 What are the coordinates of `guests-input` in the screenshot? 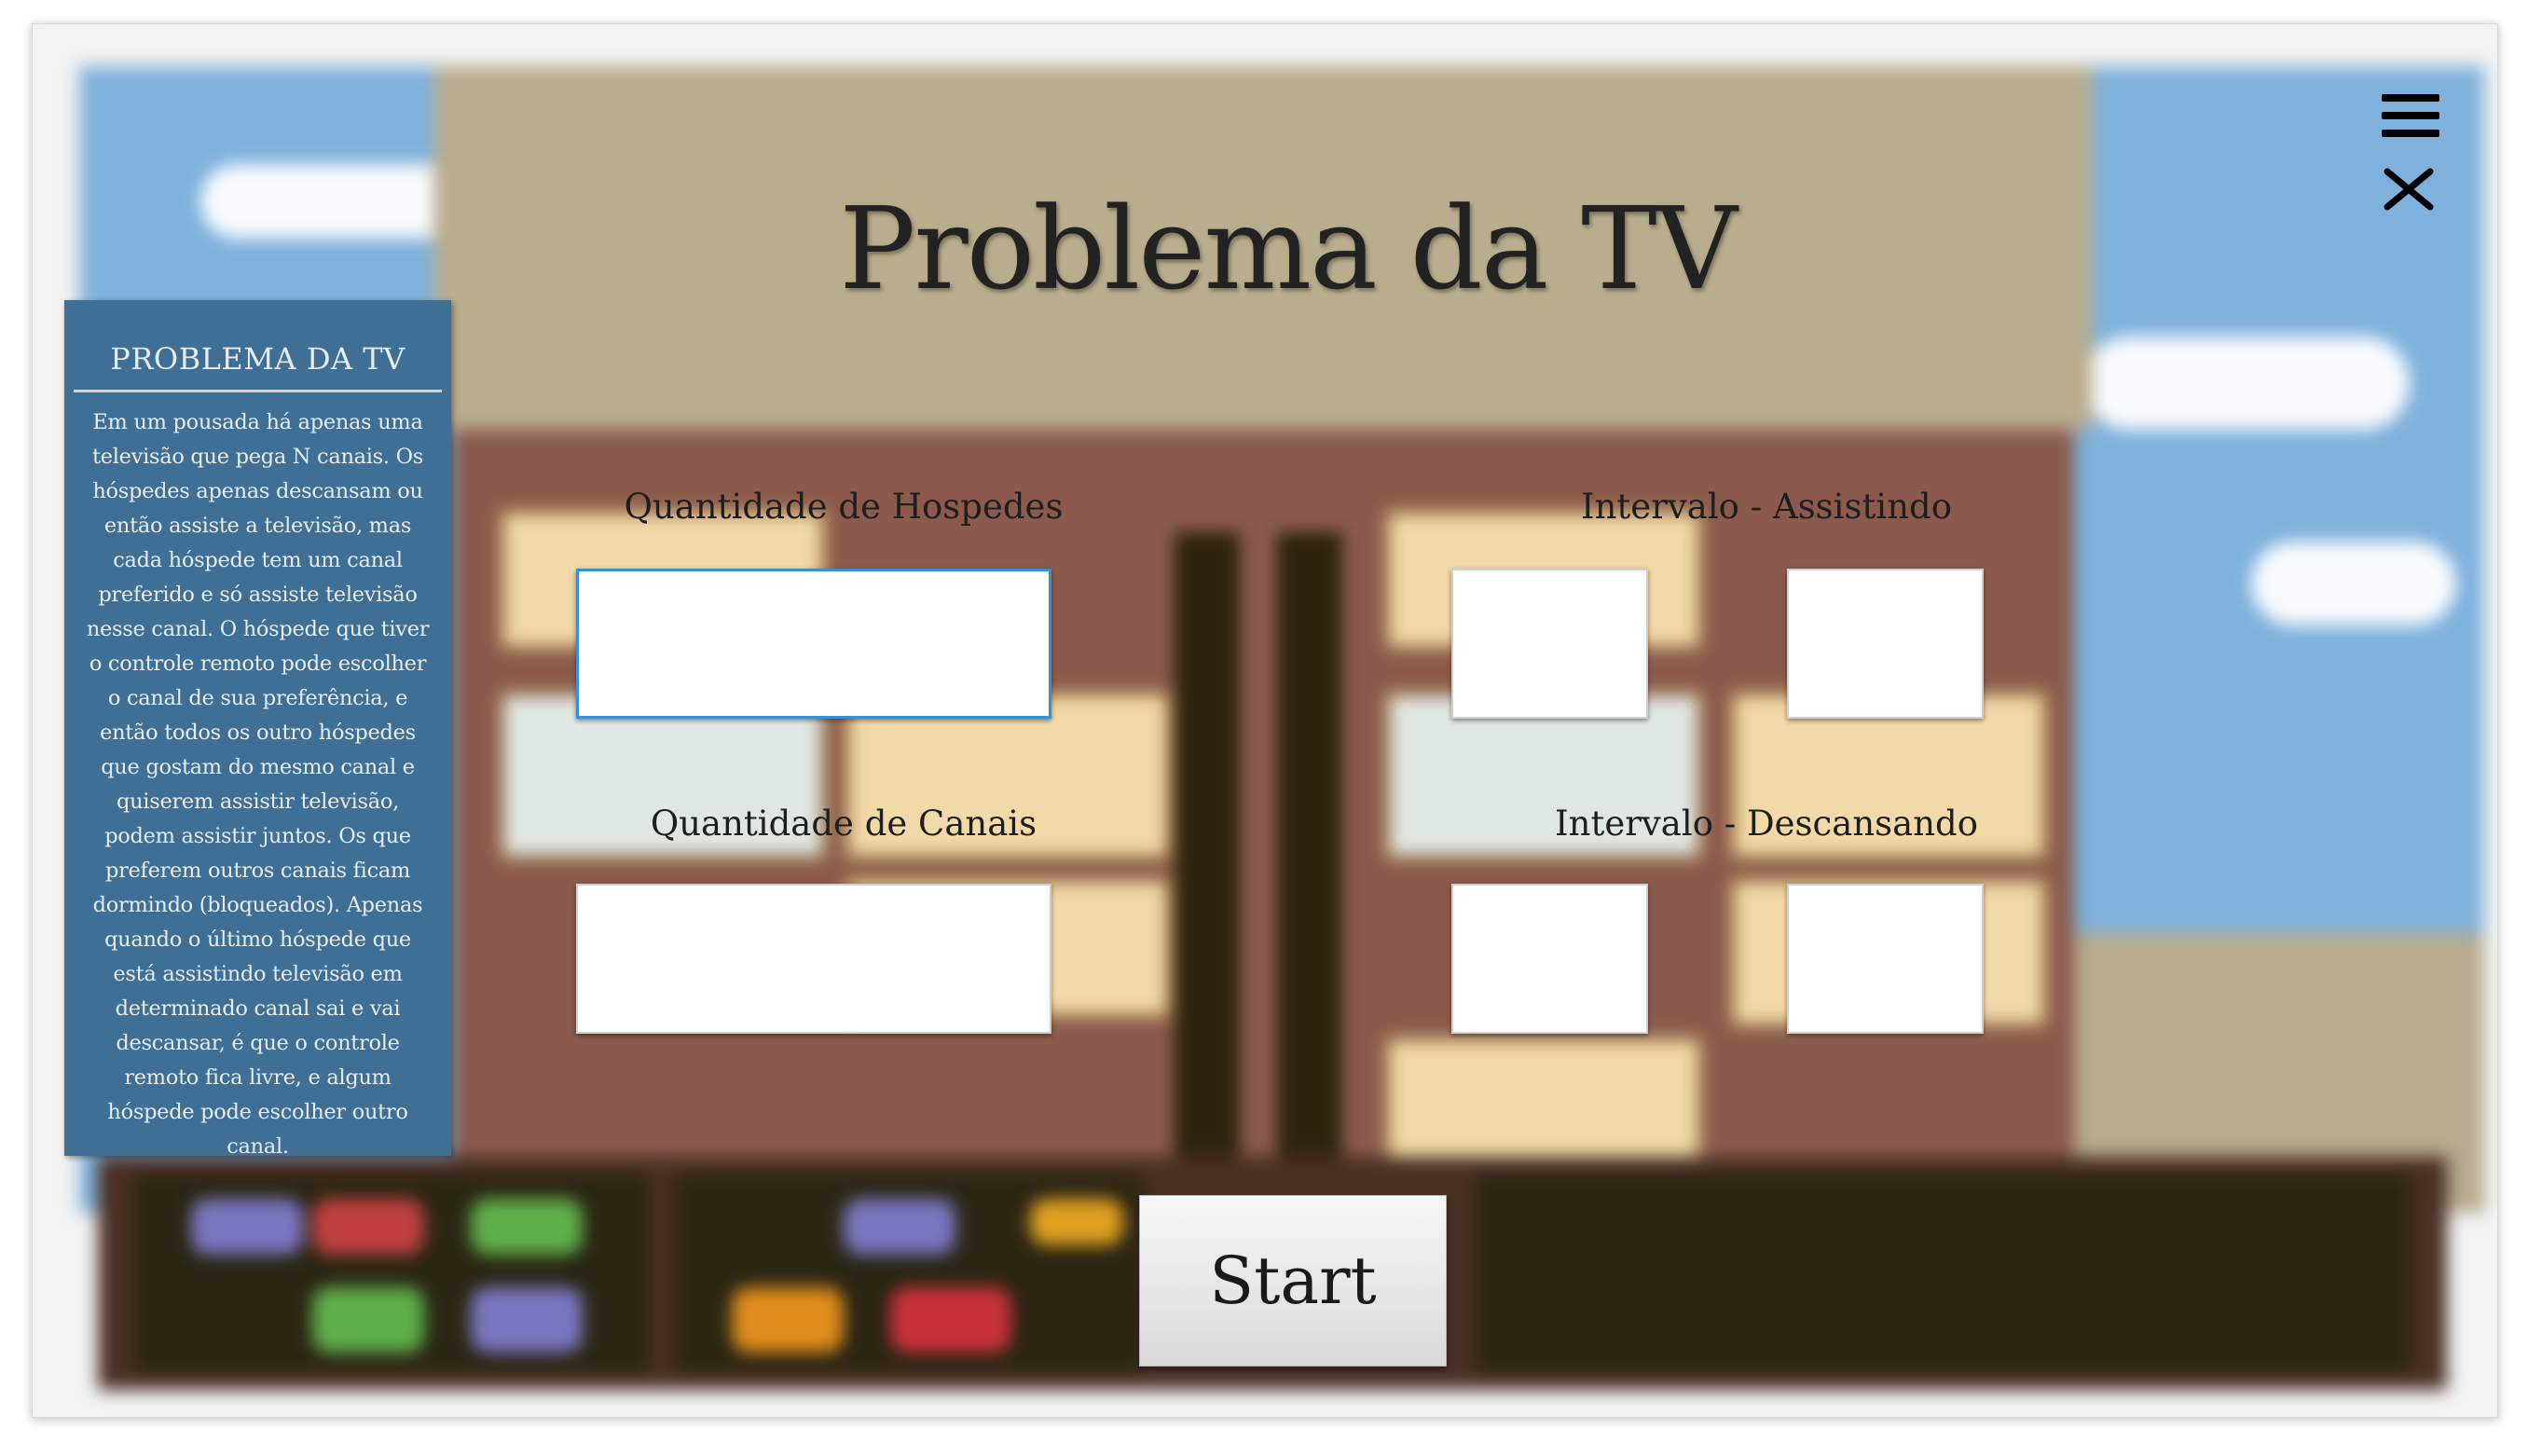 It's located at (813, 644).